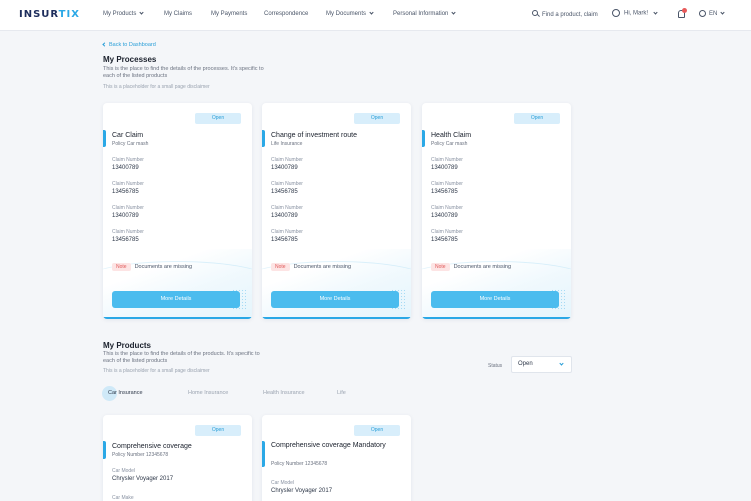  Describe the element at coordinates (424, 13) in the screenshot. I see `nav-item-personal-information: Personal Information` at that location.